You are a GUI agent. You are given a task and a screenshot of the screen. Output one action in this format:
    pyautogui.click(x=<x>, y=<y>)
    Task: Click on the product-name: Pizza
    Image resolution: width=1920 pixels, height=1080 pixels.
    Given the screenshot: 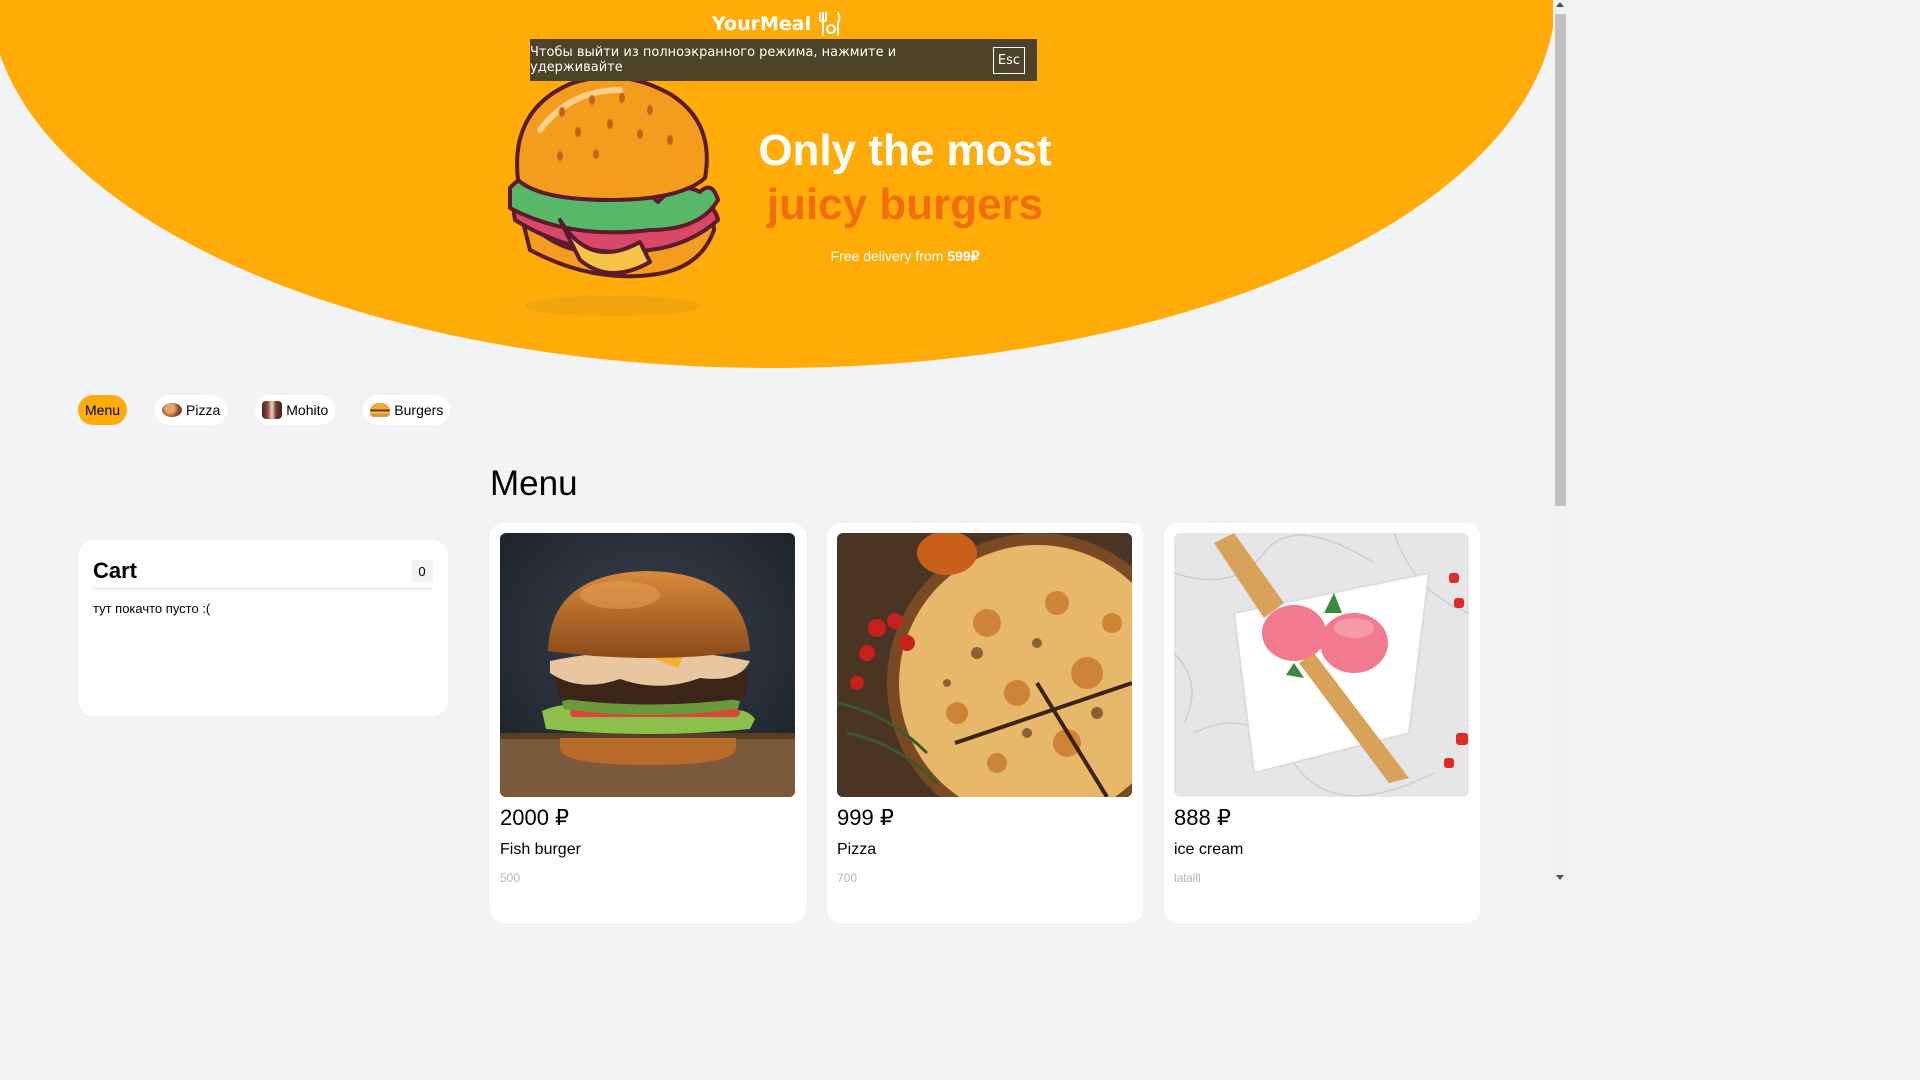 What is the action you would take?
    pyautogui.click(x=857, y=849)
    